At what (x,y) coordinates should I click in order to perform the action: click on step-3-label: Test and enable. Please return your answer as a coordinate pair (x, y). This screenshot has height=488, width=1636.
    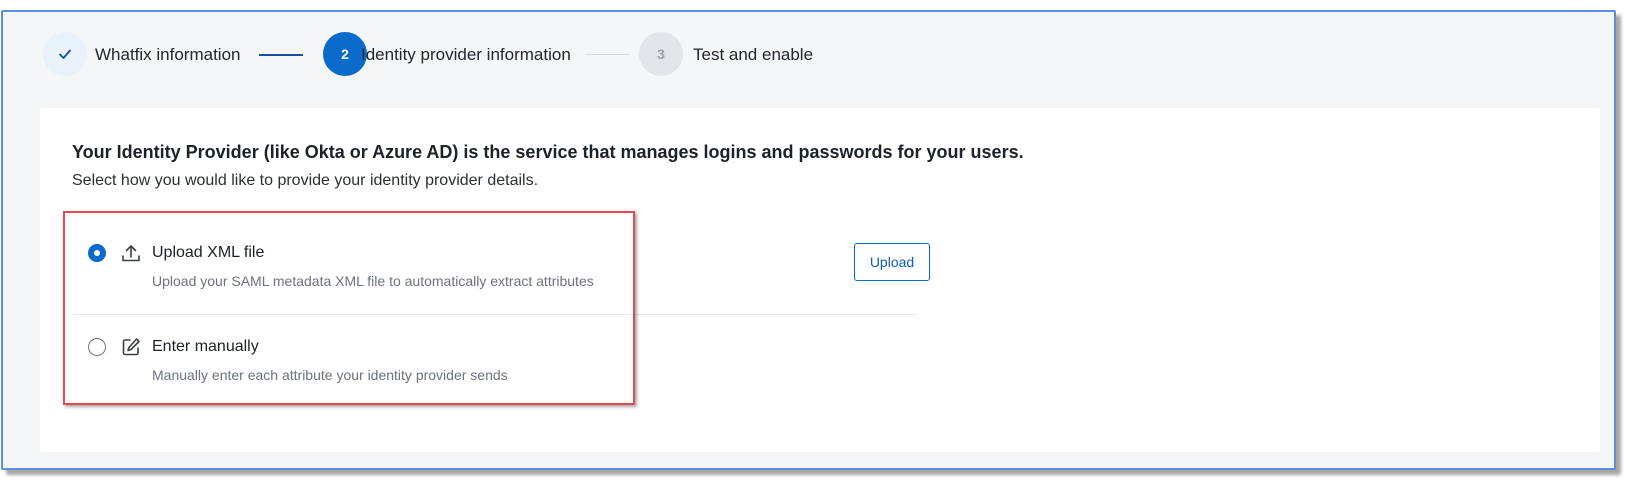
    Looking at the image, I should click on (753, 54).